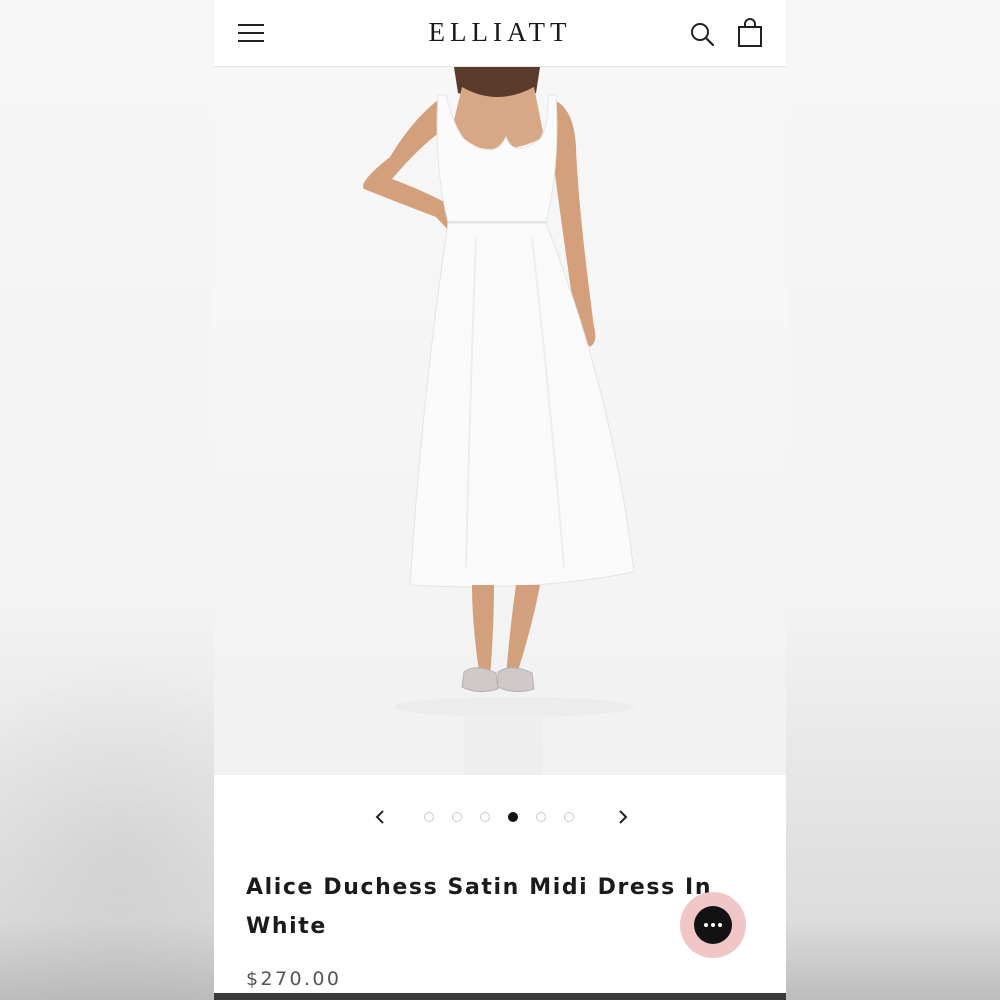  Describe the element at coordinates (702, 34) in the screenshot. I see `search-icon` at that location.